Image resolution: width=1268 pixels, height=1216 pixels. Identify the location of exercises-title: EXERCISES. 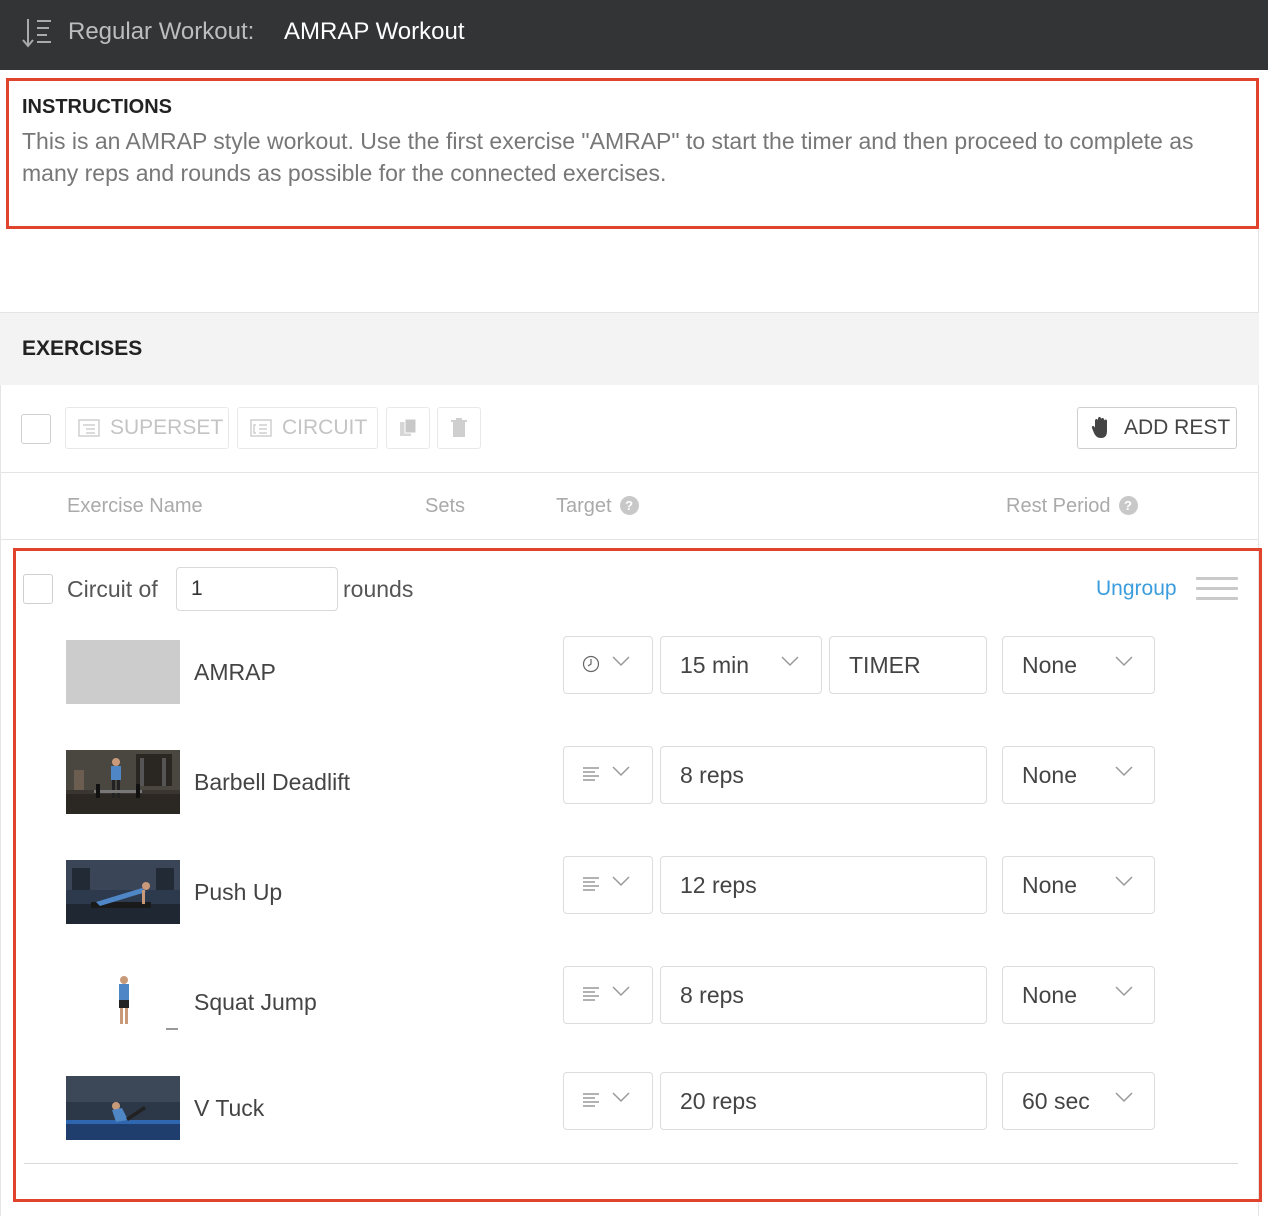
(82, 348).